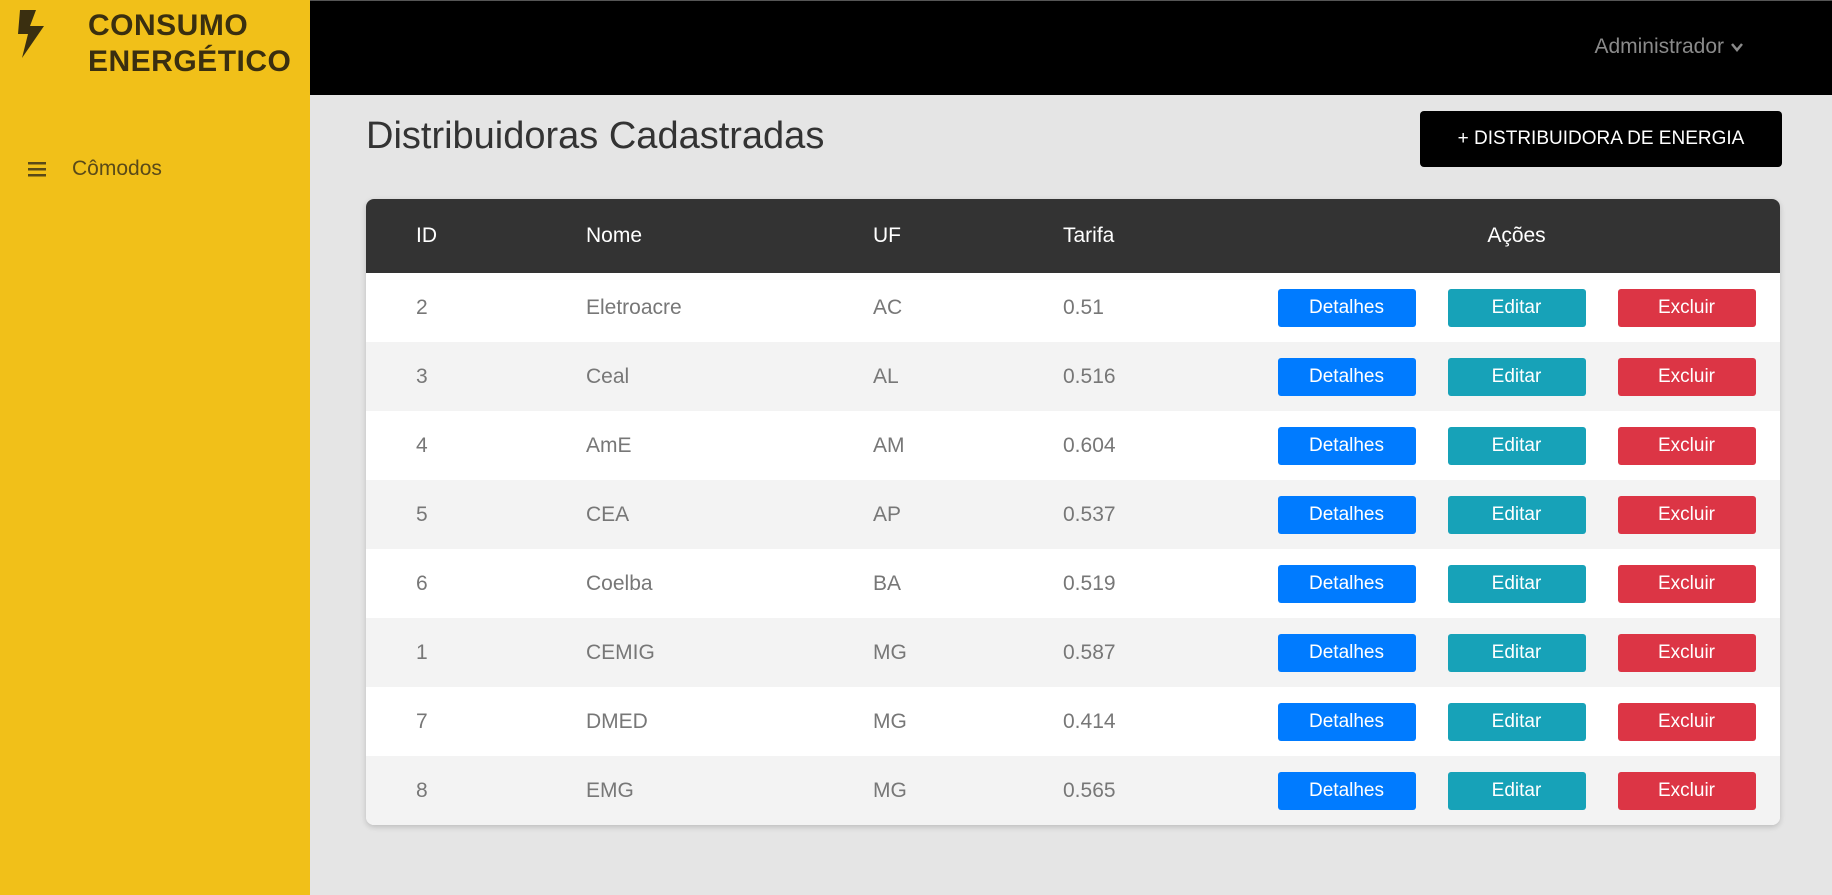 The image size is (1832, 895). Describe the element at coordinates (886, 376) in the screenshot. I see `cell-uf: AL` at that location.